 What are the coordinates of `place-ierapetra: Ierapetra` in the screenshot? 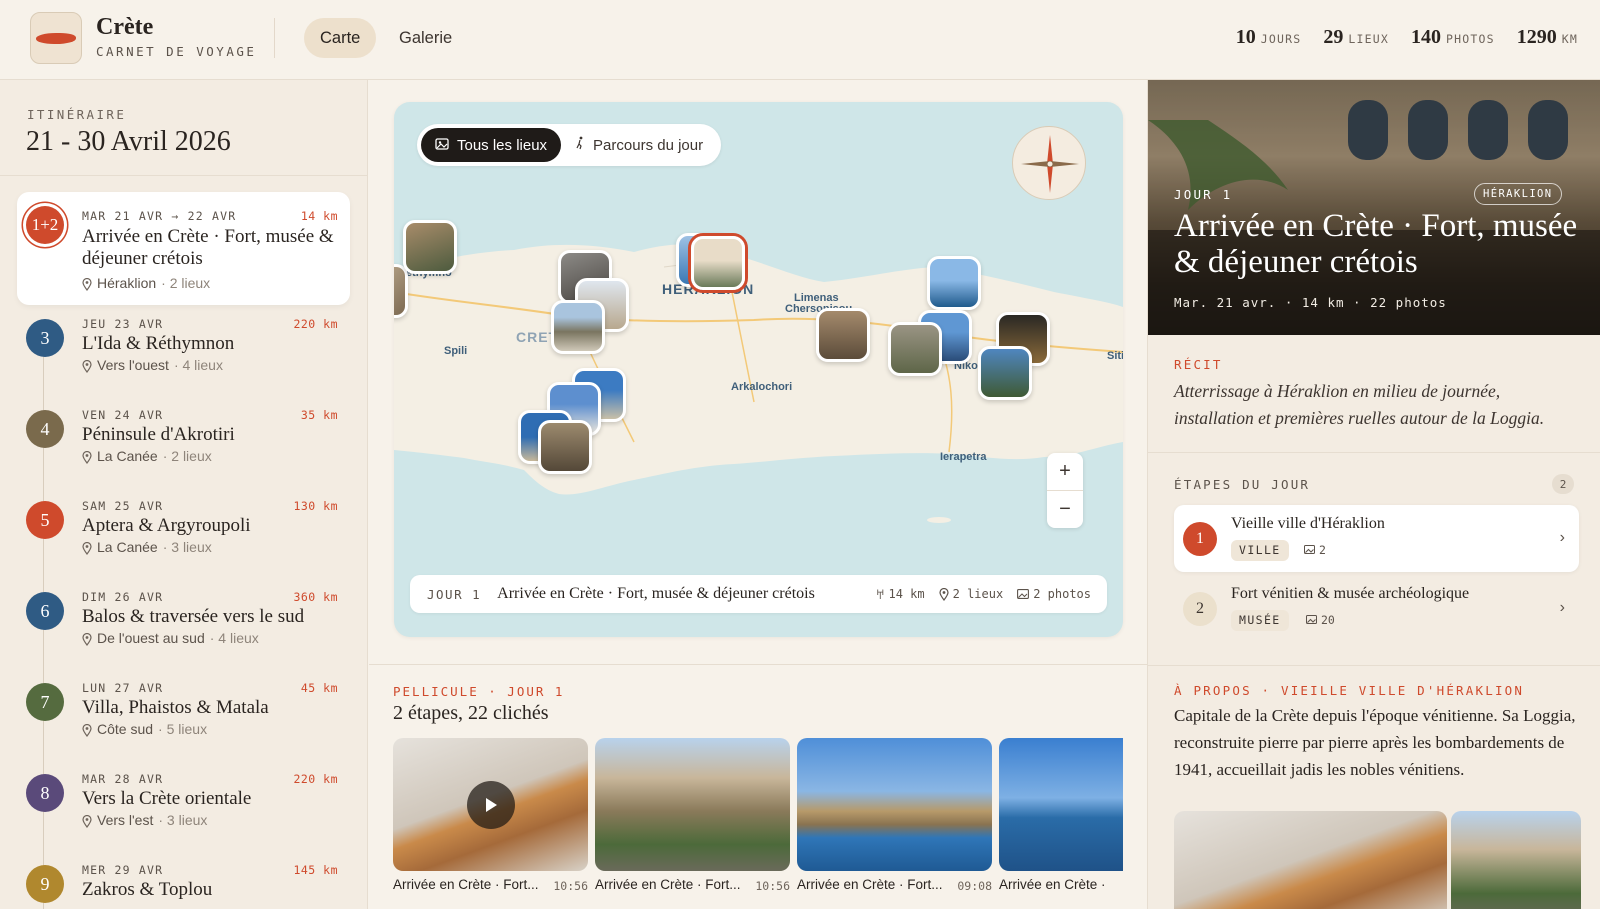 It's located at (963, 457).